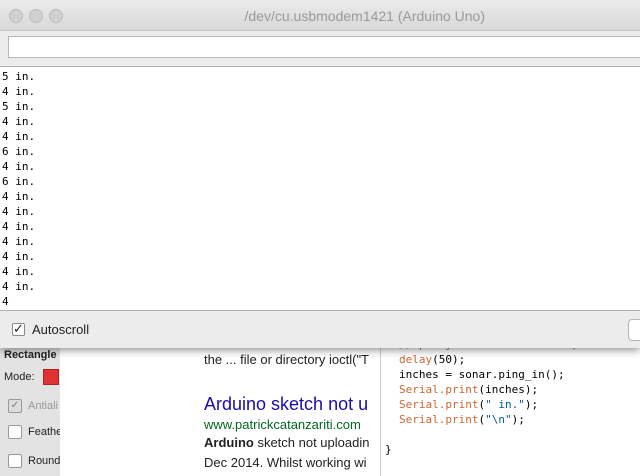 The width and height of the screenshot is (640, 476). What do you see at coordinates (229, 442) in the screenshot?
I see `result-snippet-bold: Arduino` at bounding box center [229, 442].